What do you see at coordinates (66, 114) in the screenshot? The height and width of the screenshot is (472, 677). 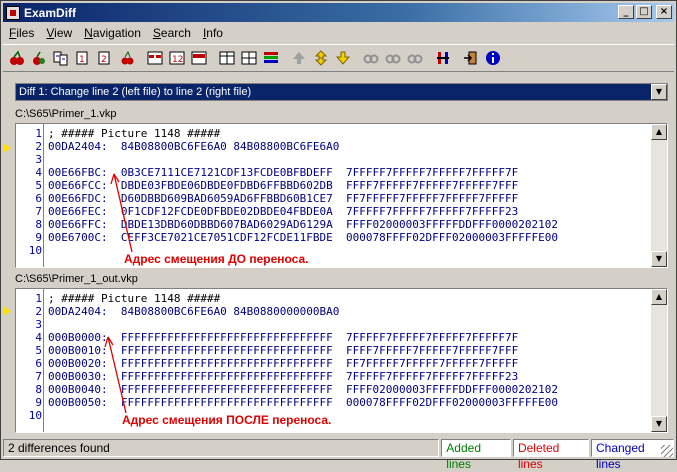 I see `left-file-path: C:\S65\Primer_1.vkp` at bounding box center [66, 114].